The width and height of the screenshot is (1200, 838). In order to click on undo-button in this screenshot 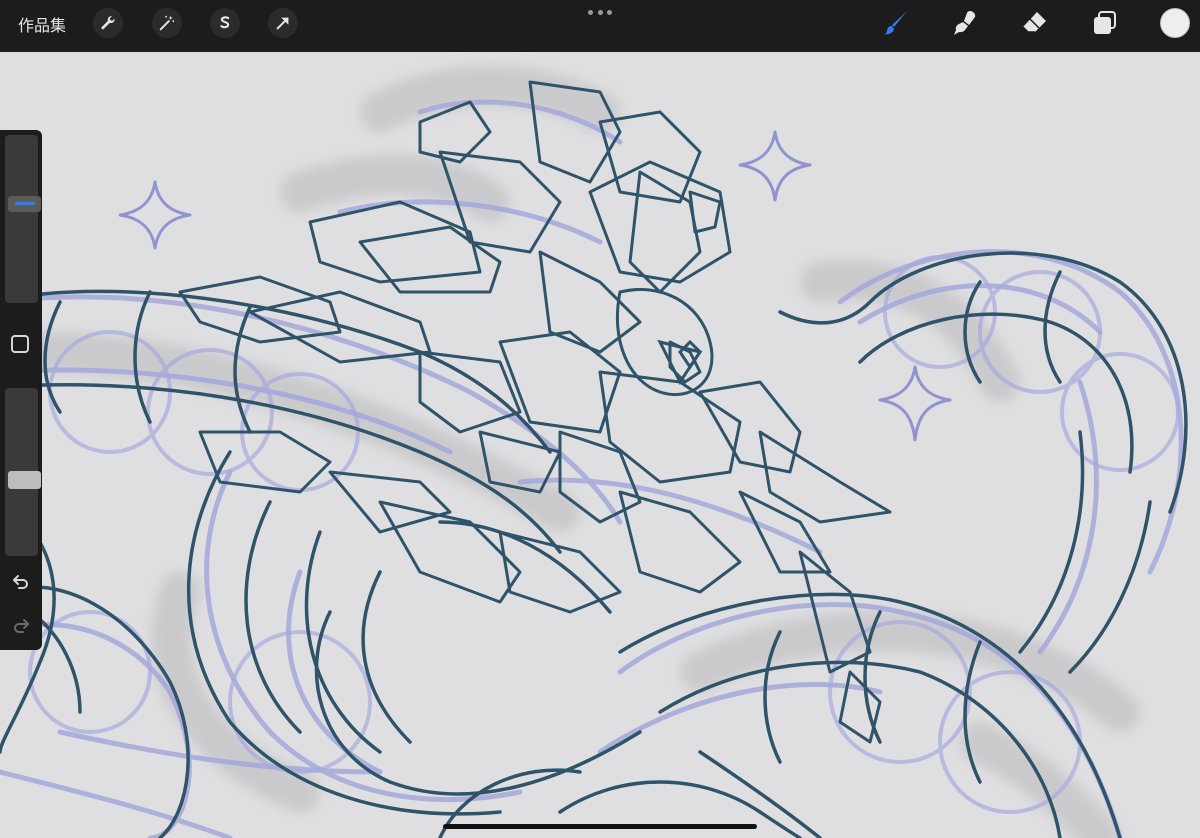, I will do `click(21, 582)`.